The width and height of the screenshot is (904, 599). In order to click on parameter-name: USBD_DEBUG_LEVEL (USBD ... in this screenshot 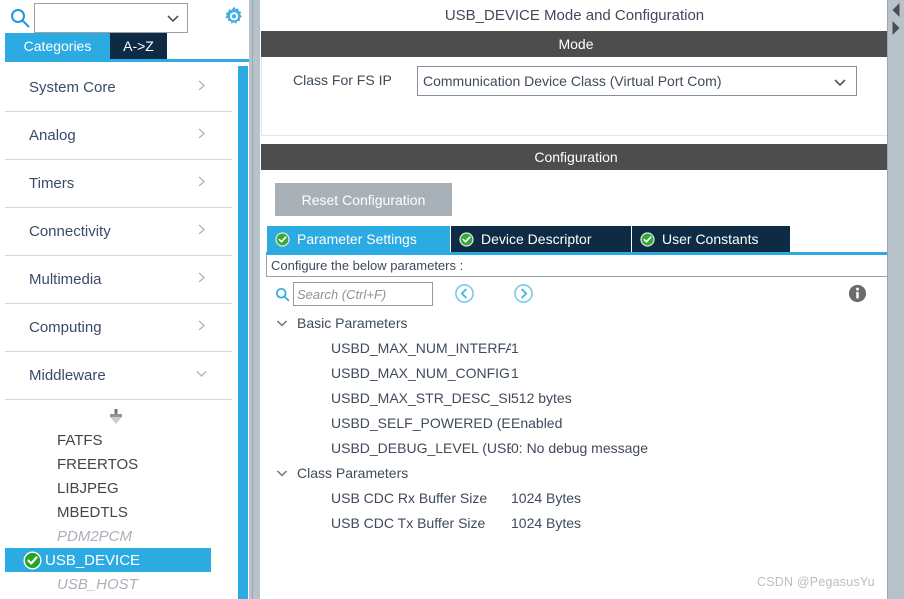, I will do `click(421, 447)`.